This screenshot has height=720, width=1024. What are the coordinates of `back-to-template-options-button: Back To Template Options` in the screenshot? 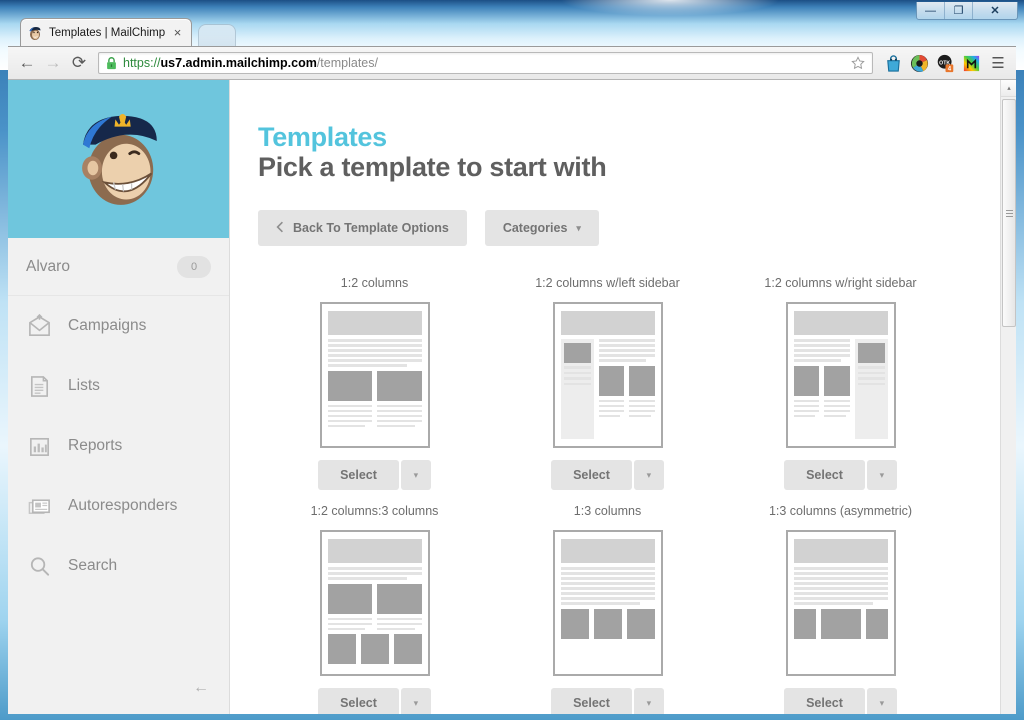 It's located at (362, 228).